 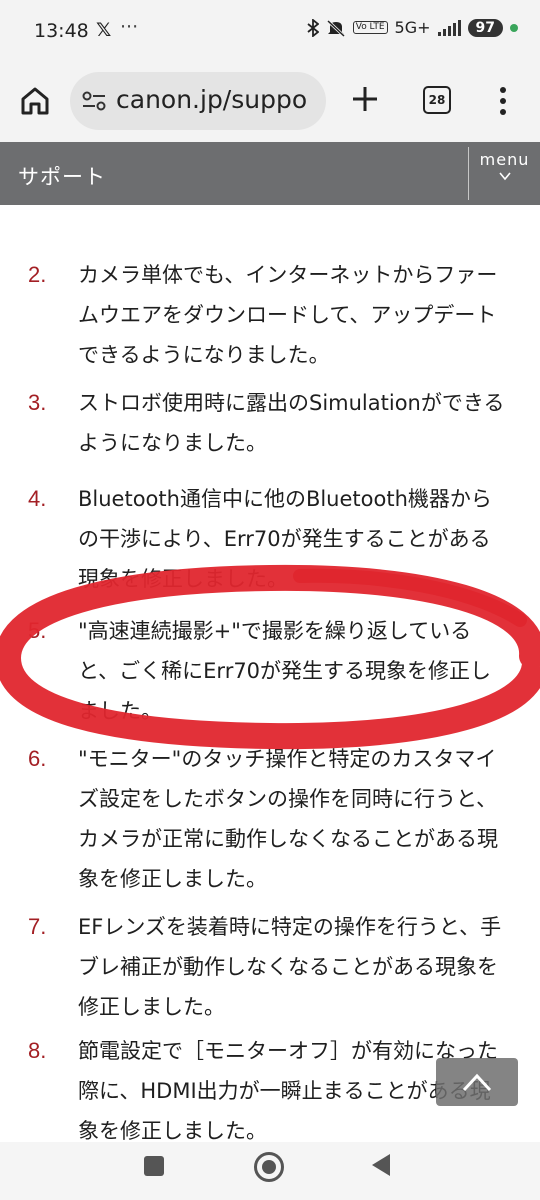 I want to click on chevron-down-icon, so click(x=504, y=176).